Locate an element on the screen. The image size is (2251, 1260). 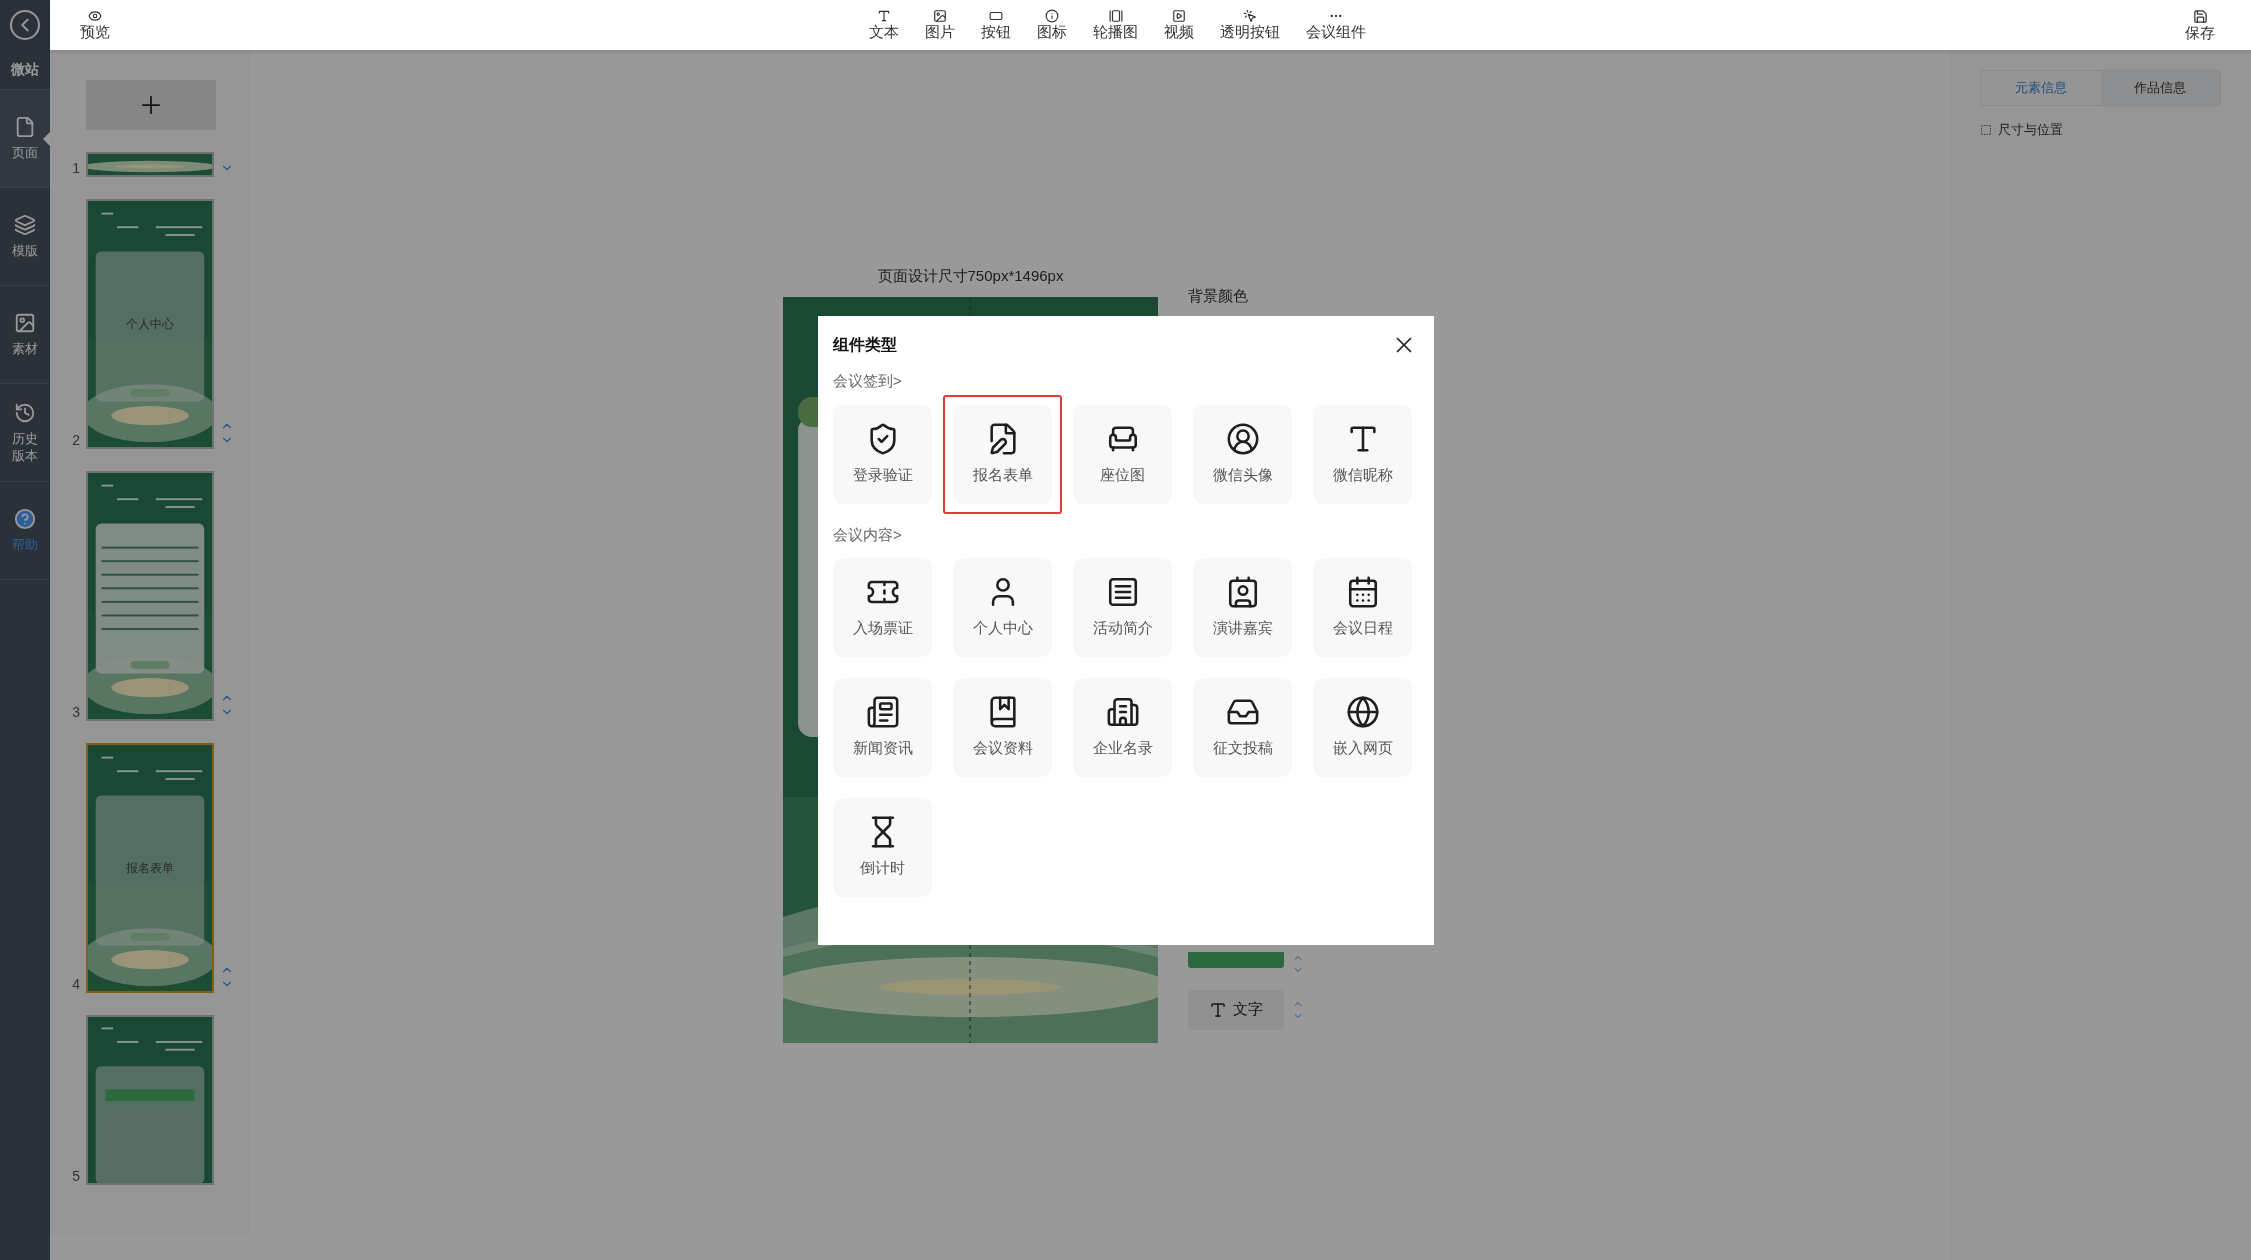
toolbar-button: 会议组件 is located at coordinates (1336, 25).